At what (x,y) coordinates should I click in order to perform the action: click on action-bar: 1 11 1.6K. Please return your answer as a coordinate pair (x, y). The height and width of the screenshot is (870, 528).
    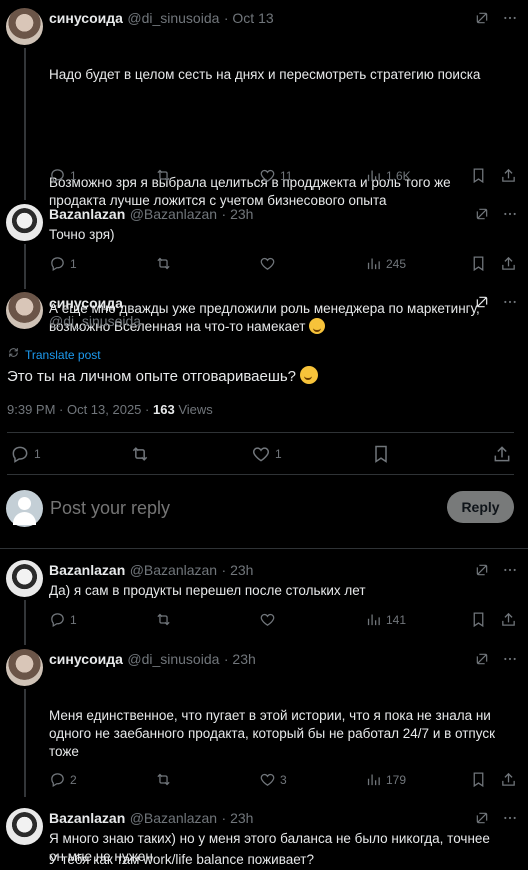
    Looking at the image, I should click on (283, 177).